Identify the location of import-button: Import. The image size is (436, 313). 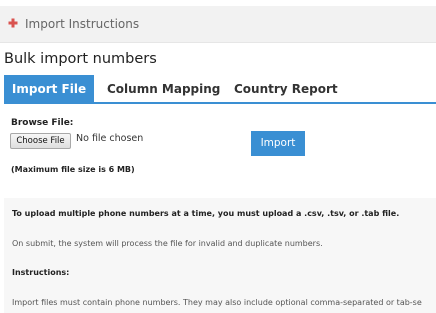
(278, 143).